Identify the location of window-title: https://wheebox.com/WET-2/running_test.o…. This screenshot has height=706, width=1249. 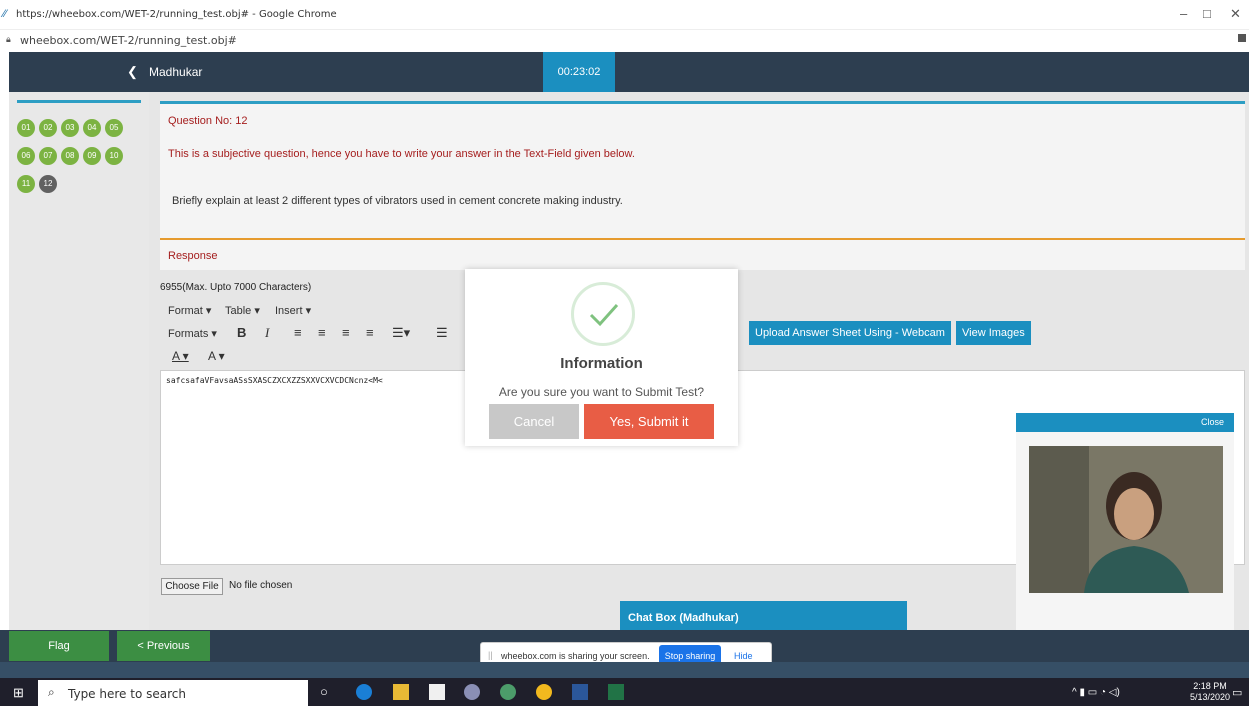
(176, 14).